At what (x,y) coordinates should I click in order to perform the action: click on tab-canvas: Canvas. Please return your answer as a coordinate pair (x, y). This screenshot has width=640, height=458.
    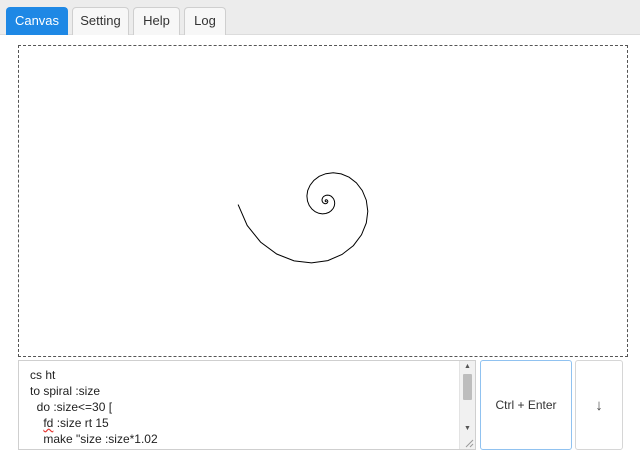
    Looking at the image, I should click on (37, 21).